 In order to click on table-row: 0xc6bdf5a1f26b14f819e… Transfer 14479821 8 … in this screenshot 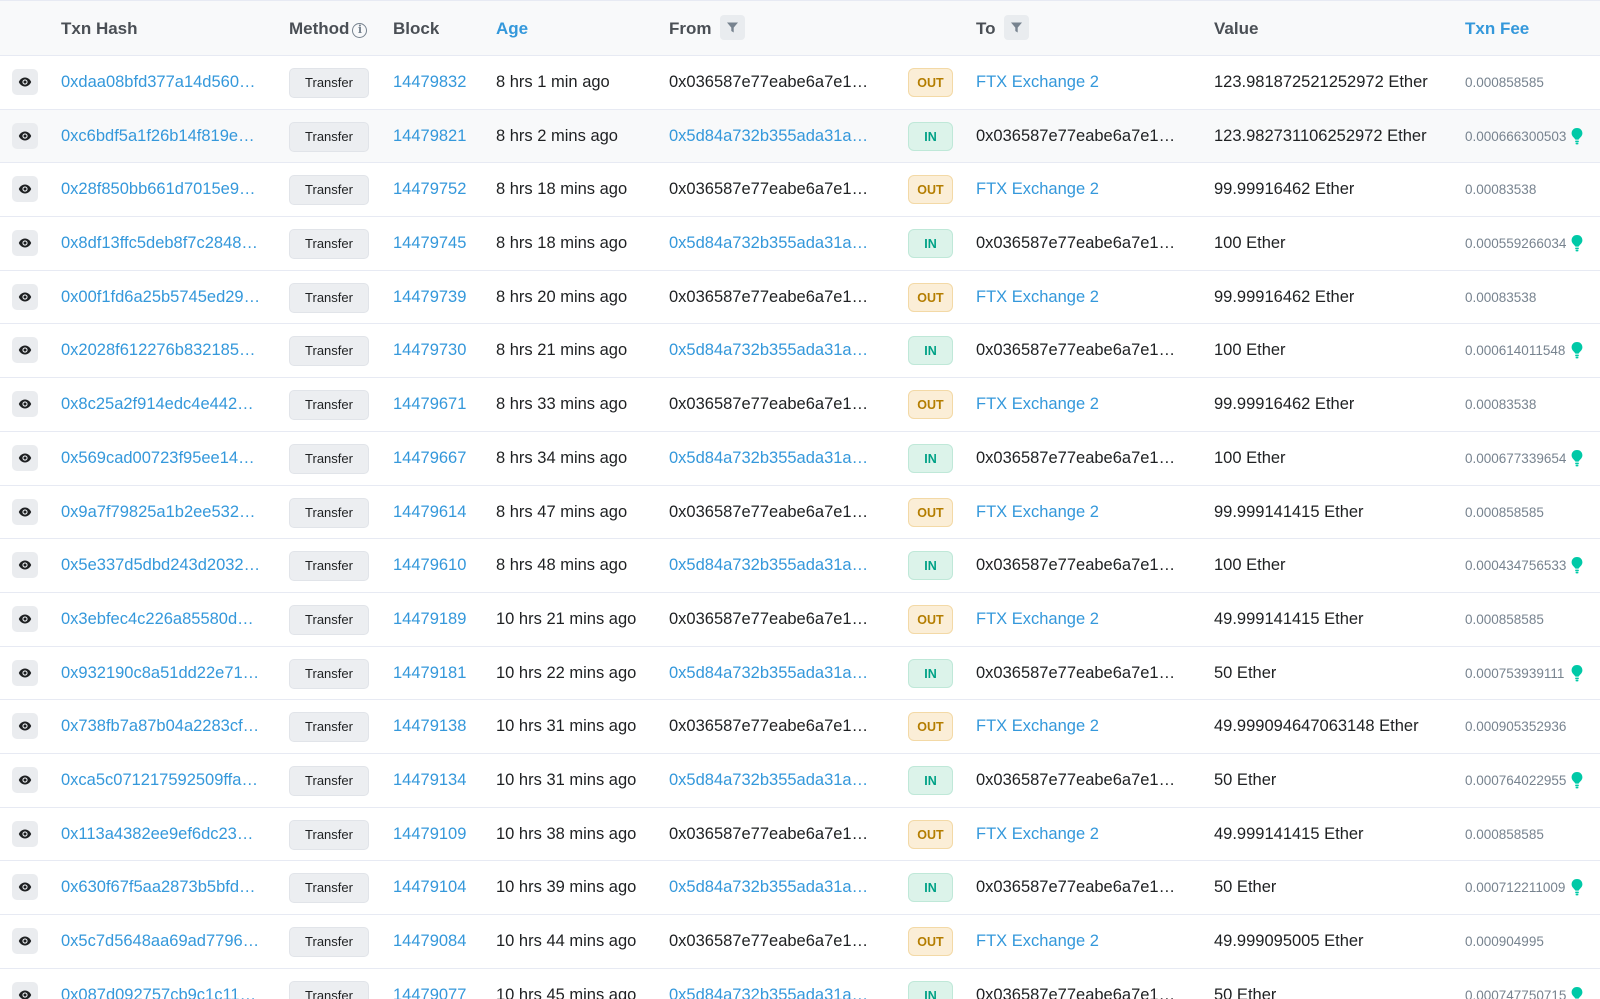, I will do `click(800, 136)`.